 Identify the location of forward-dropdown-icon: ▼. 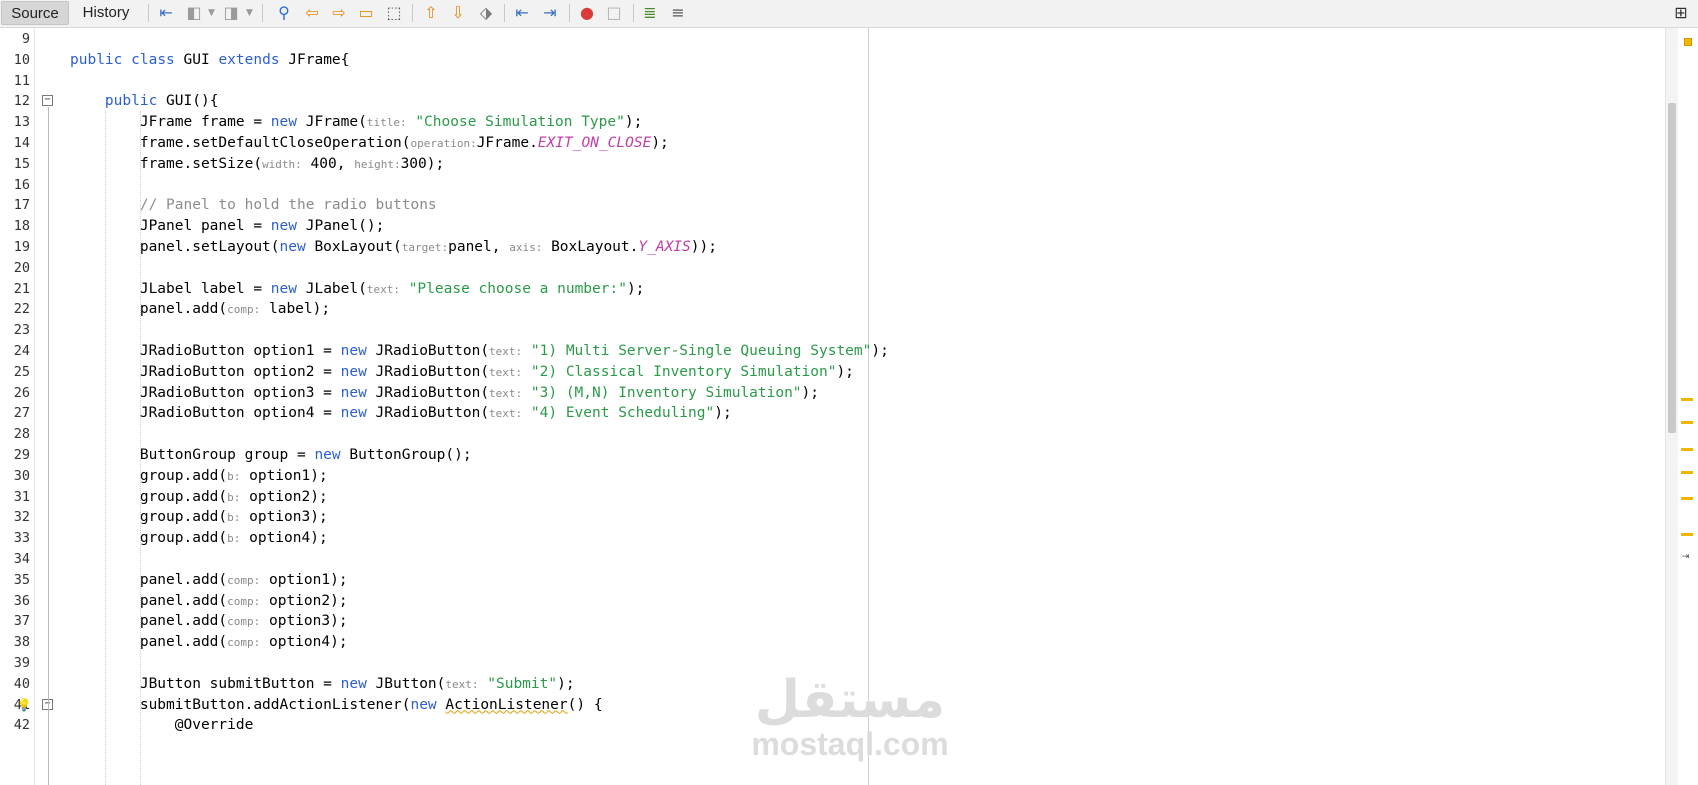
(249, 13).